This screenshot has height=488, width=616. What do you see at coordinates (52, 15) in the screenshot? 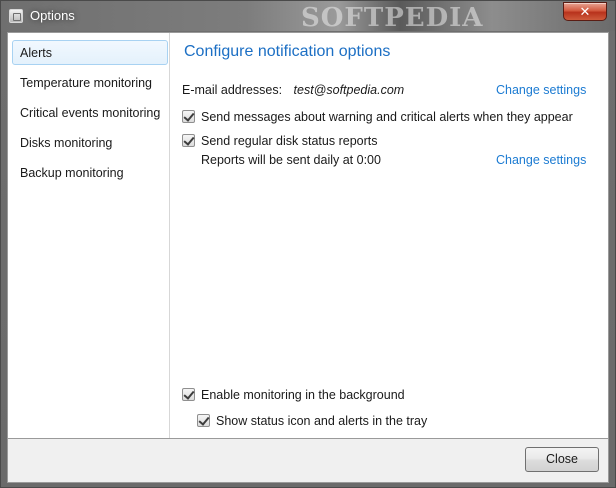
I see `window-title: Options` at bounding box center [52, 15].